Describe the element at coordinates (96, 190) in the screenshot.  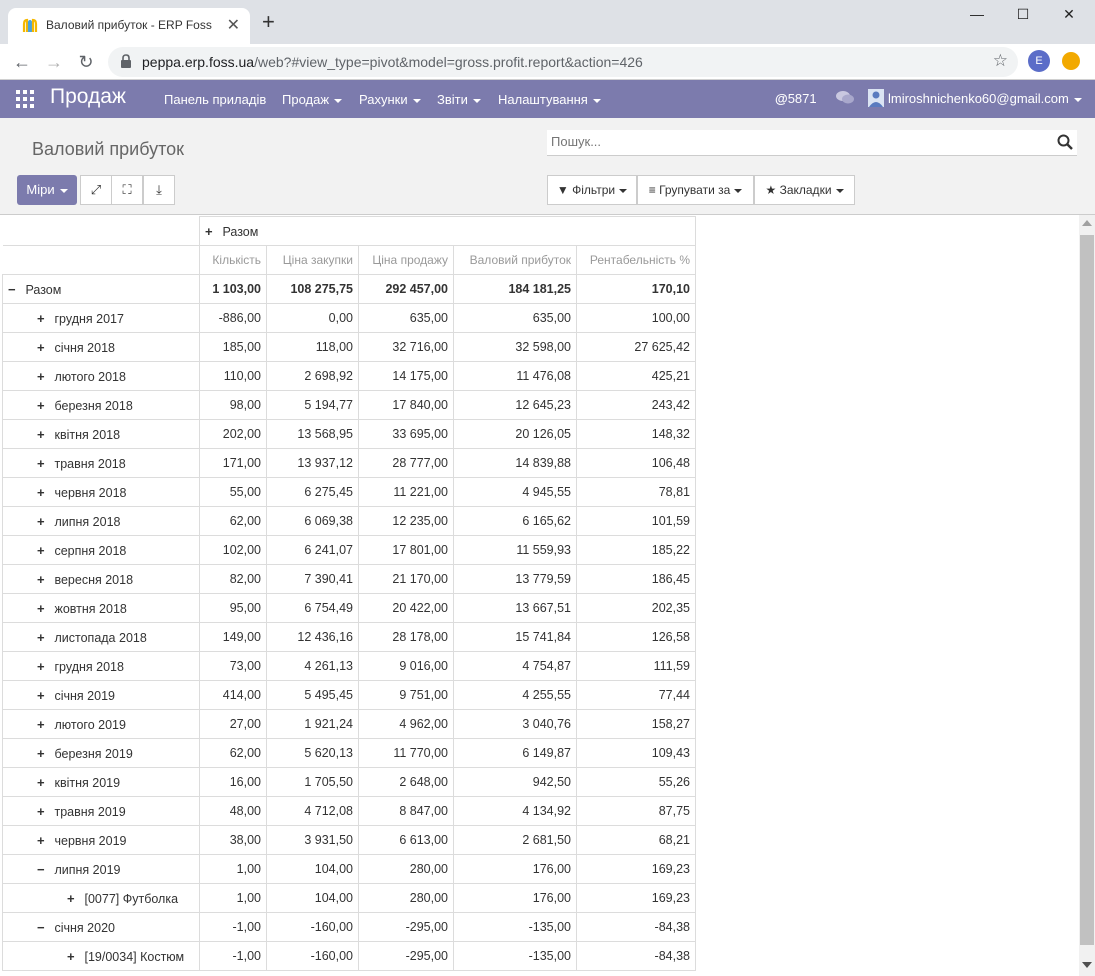
I see `flip-axis-icon: ⤢` at that location.